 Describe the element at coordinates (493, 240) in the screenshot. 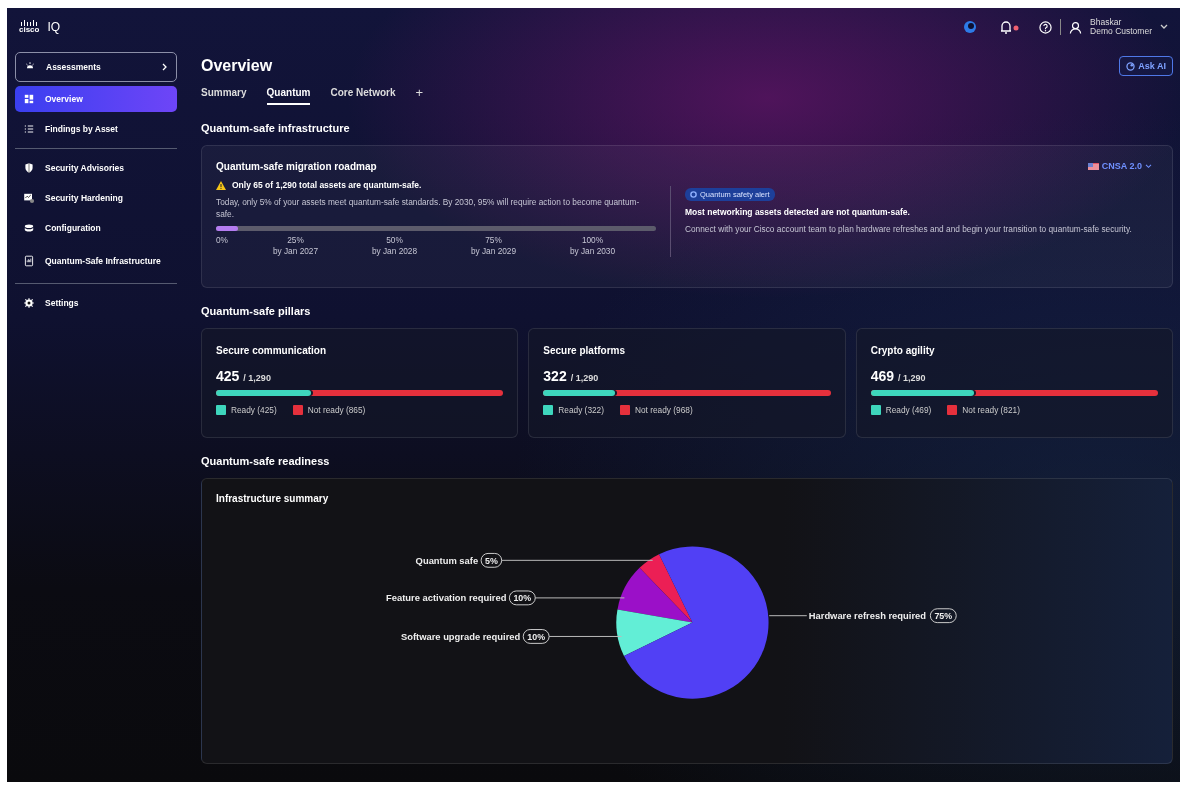

I see `milestone-percent: 75%` at that location.